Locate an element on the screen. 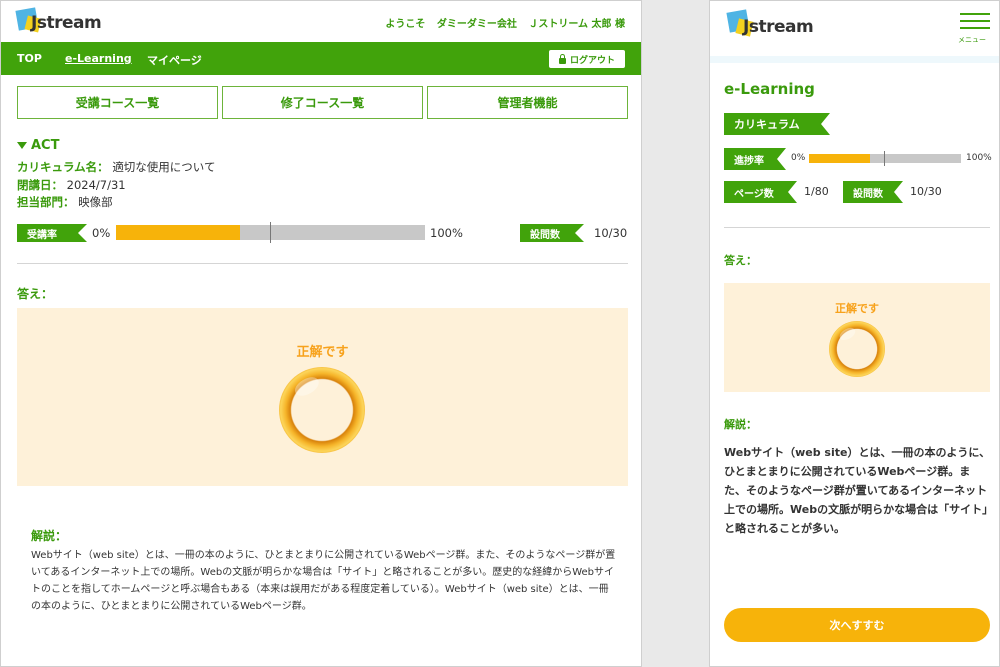  nav-top: TOP is located at coordinates (29, 58).